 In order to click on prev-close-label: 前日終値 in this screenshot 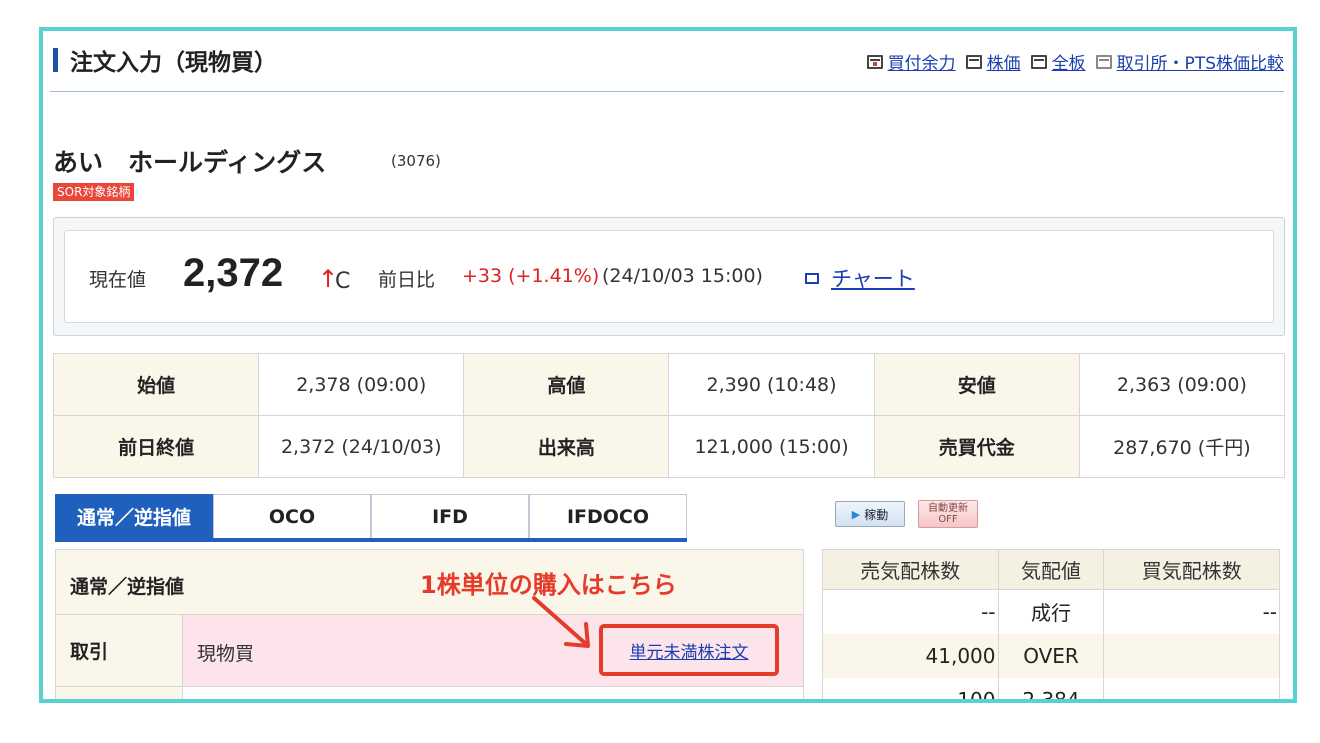, I will do `click(156, 446)`.